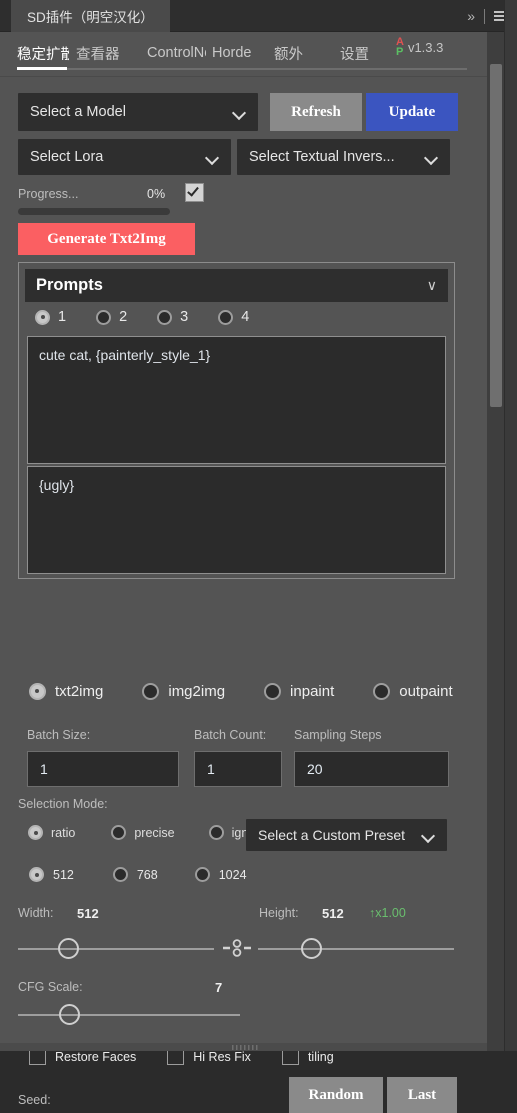 Image resolution: width=517 pixels, height=1113 pixels. Describe the element at coordinates (400, 47) in the screenshot. I see `ap-logo-icon: A P` at that location.